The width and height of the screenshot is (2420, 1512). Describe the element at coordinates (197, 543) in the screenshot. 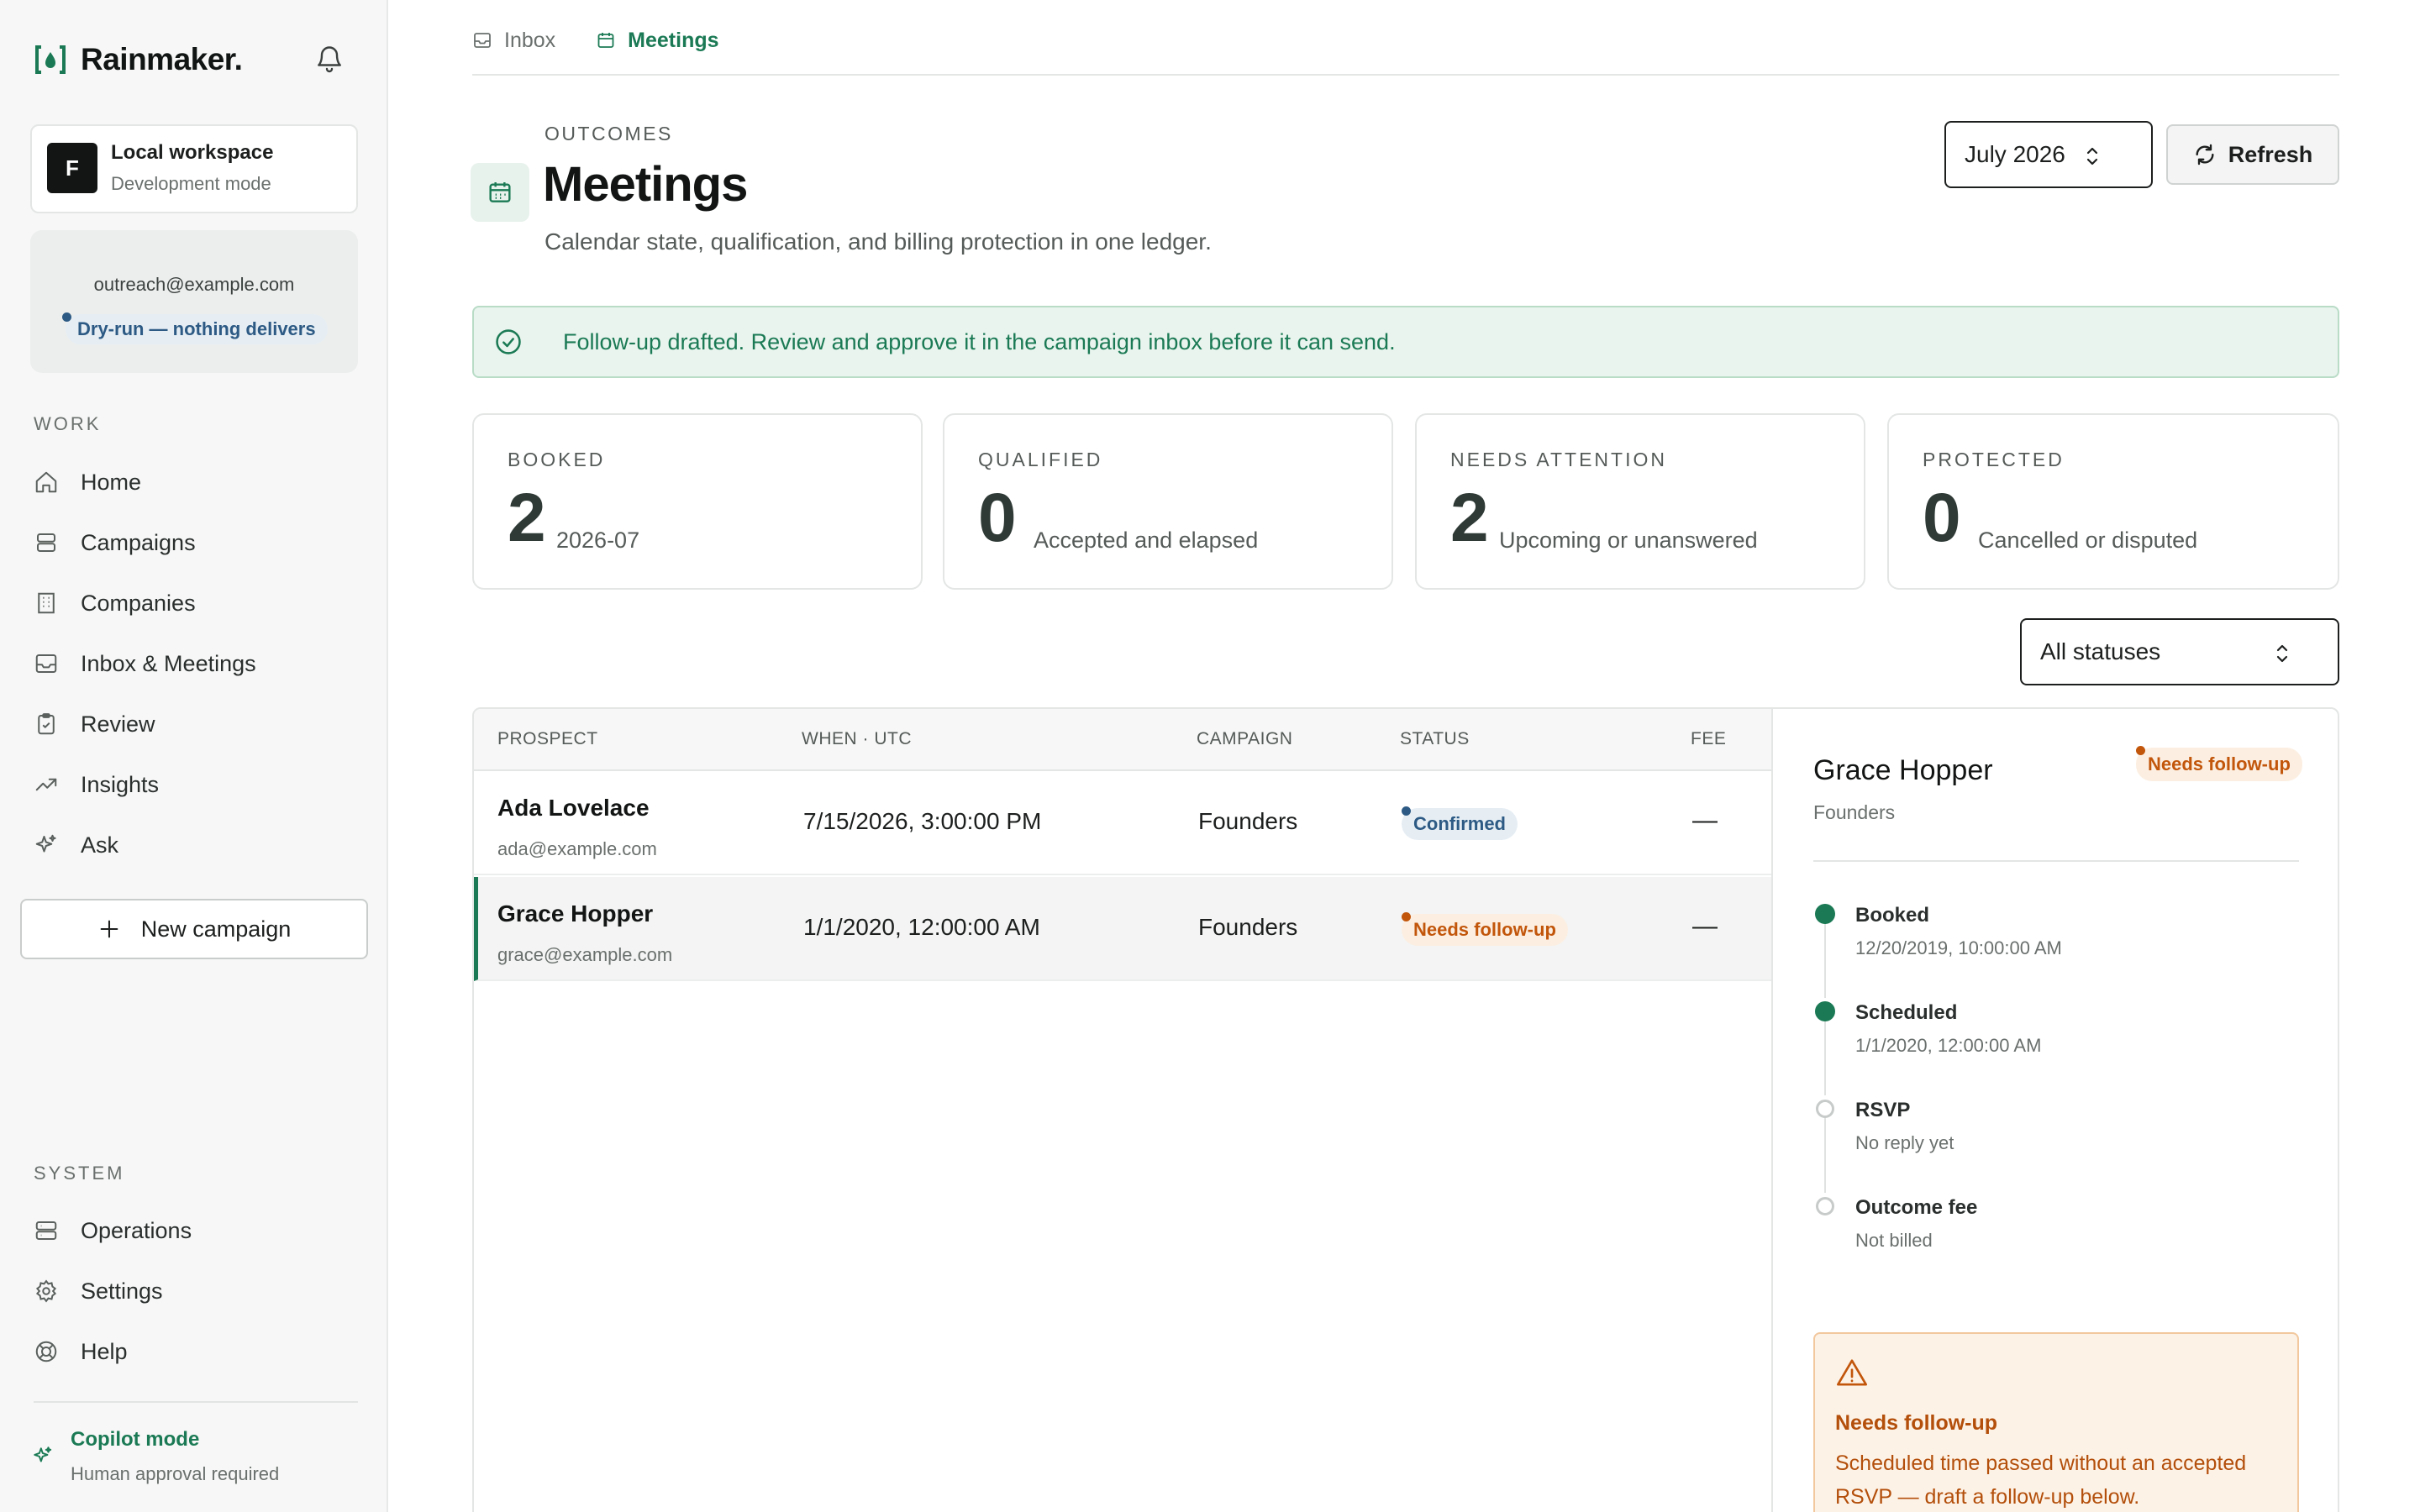

I see `nav-item-campaigns: Campaigns` at that location.